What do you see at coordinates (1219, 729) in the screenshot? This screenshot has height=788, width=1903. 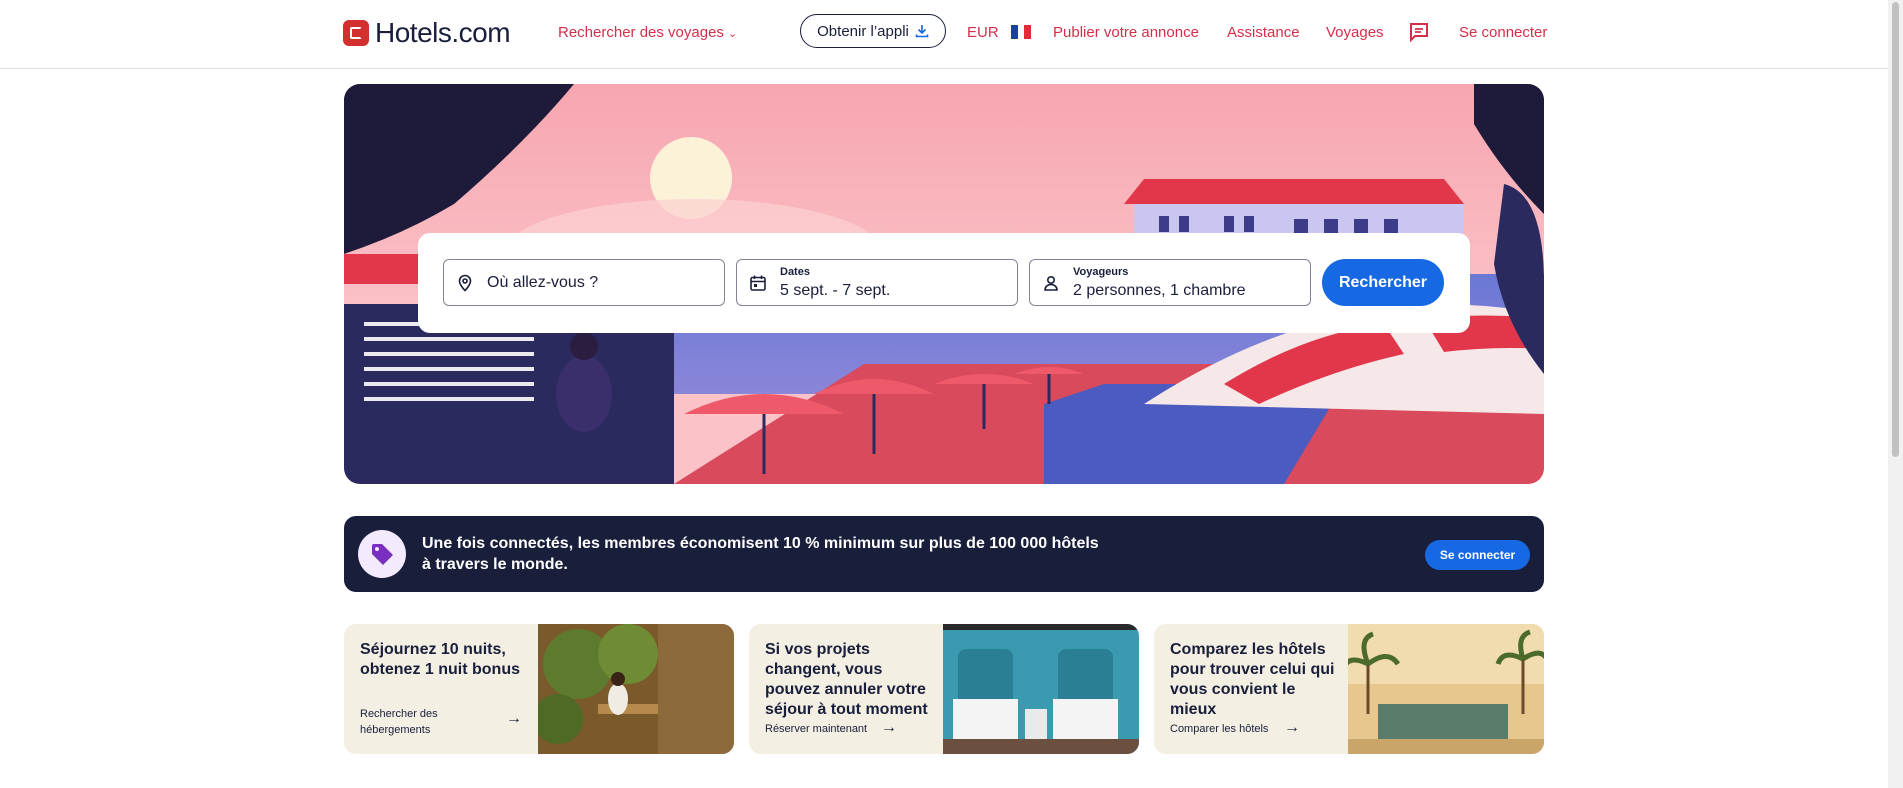 I see `card-link: Comparer les hôtels` at bounding box center [1219, 729].